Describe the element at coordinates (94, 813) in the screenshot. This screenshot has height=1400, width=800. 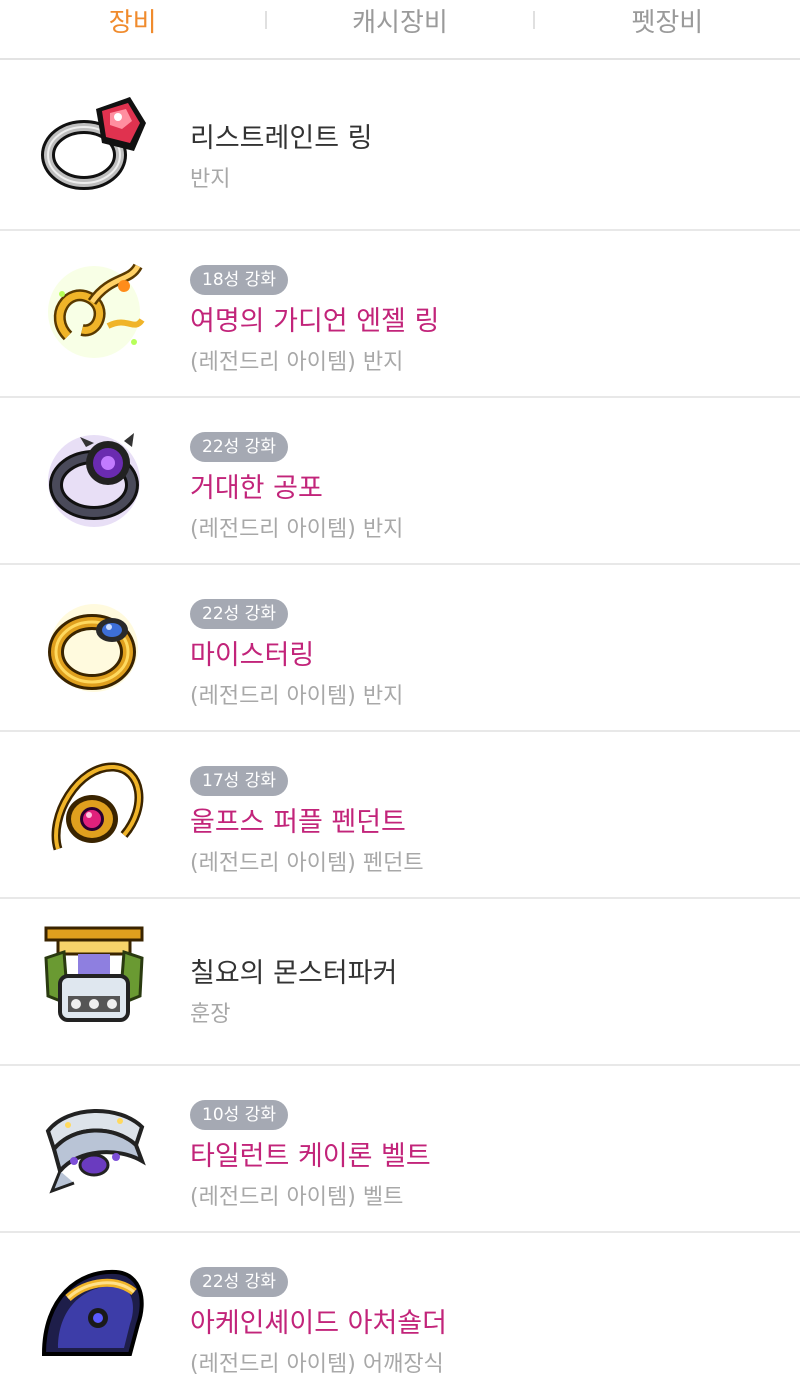
I see `pendant-icon` at that location.